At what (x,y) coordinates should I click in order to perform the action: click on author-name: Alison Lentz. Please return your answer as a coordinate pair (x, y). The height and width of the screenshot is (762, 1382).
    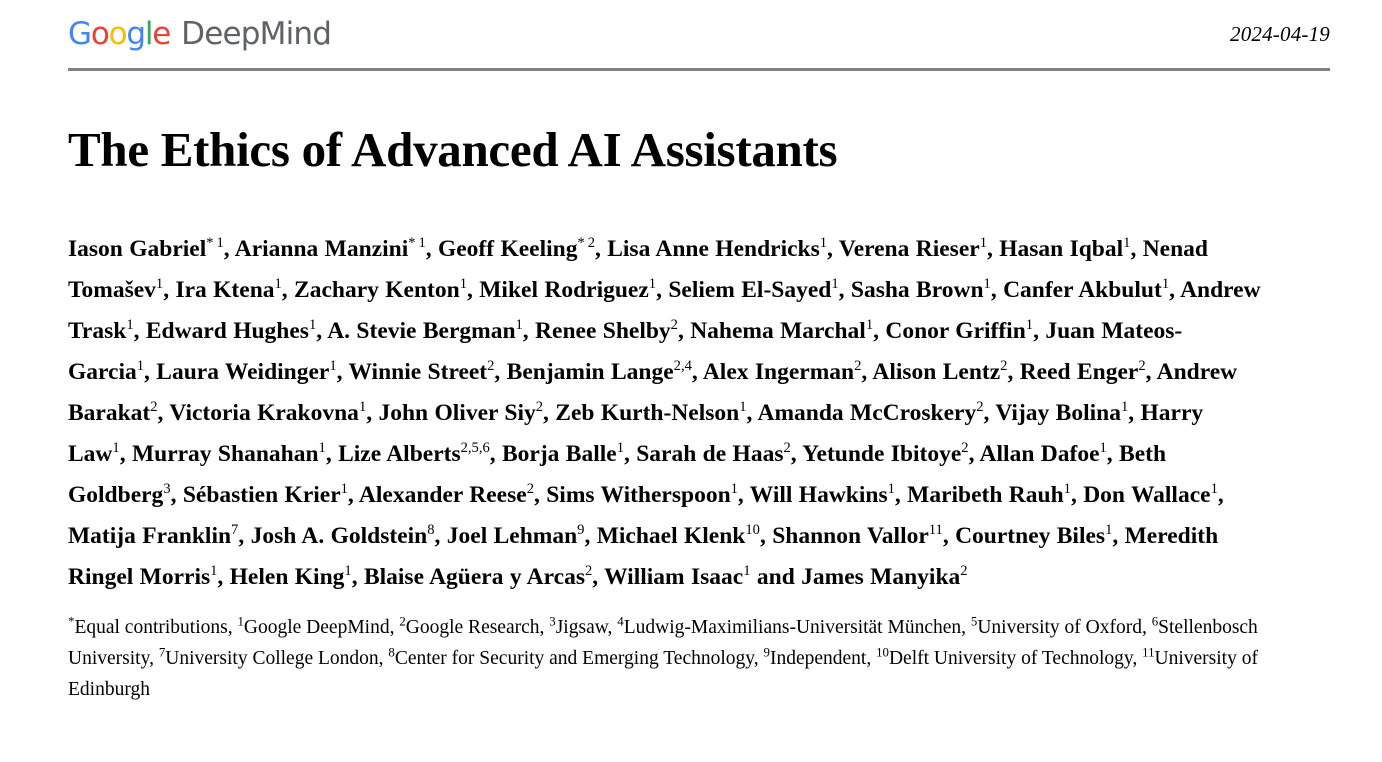
    Looking at the image, I should click on (936, 371).